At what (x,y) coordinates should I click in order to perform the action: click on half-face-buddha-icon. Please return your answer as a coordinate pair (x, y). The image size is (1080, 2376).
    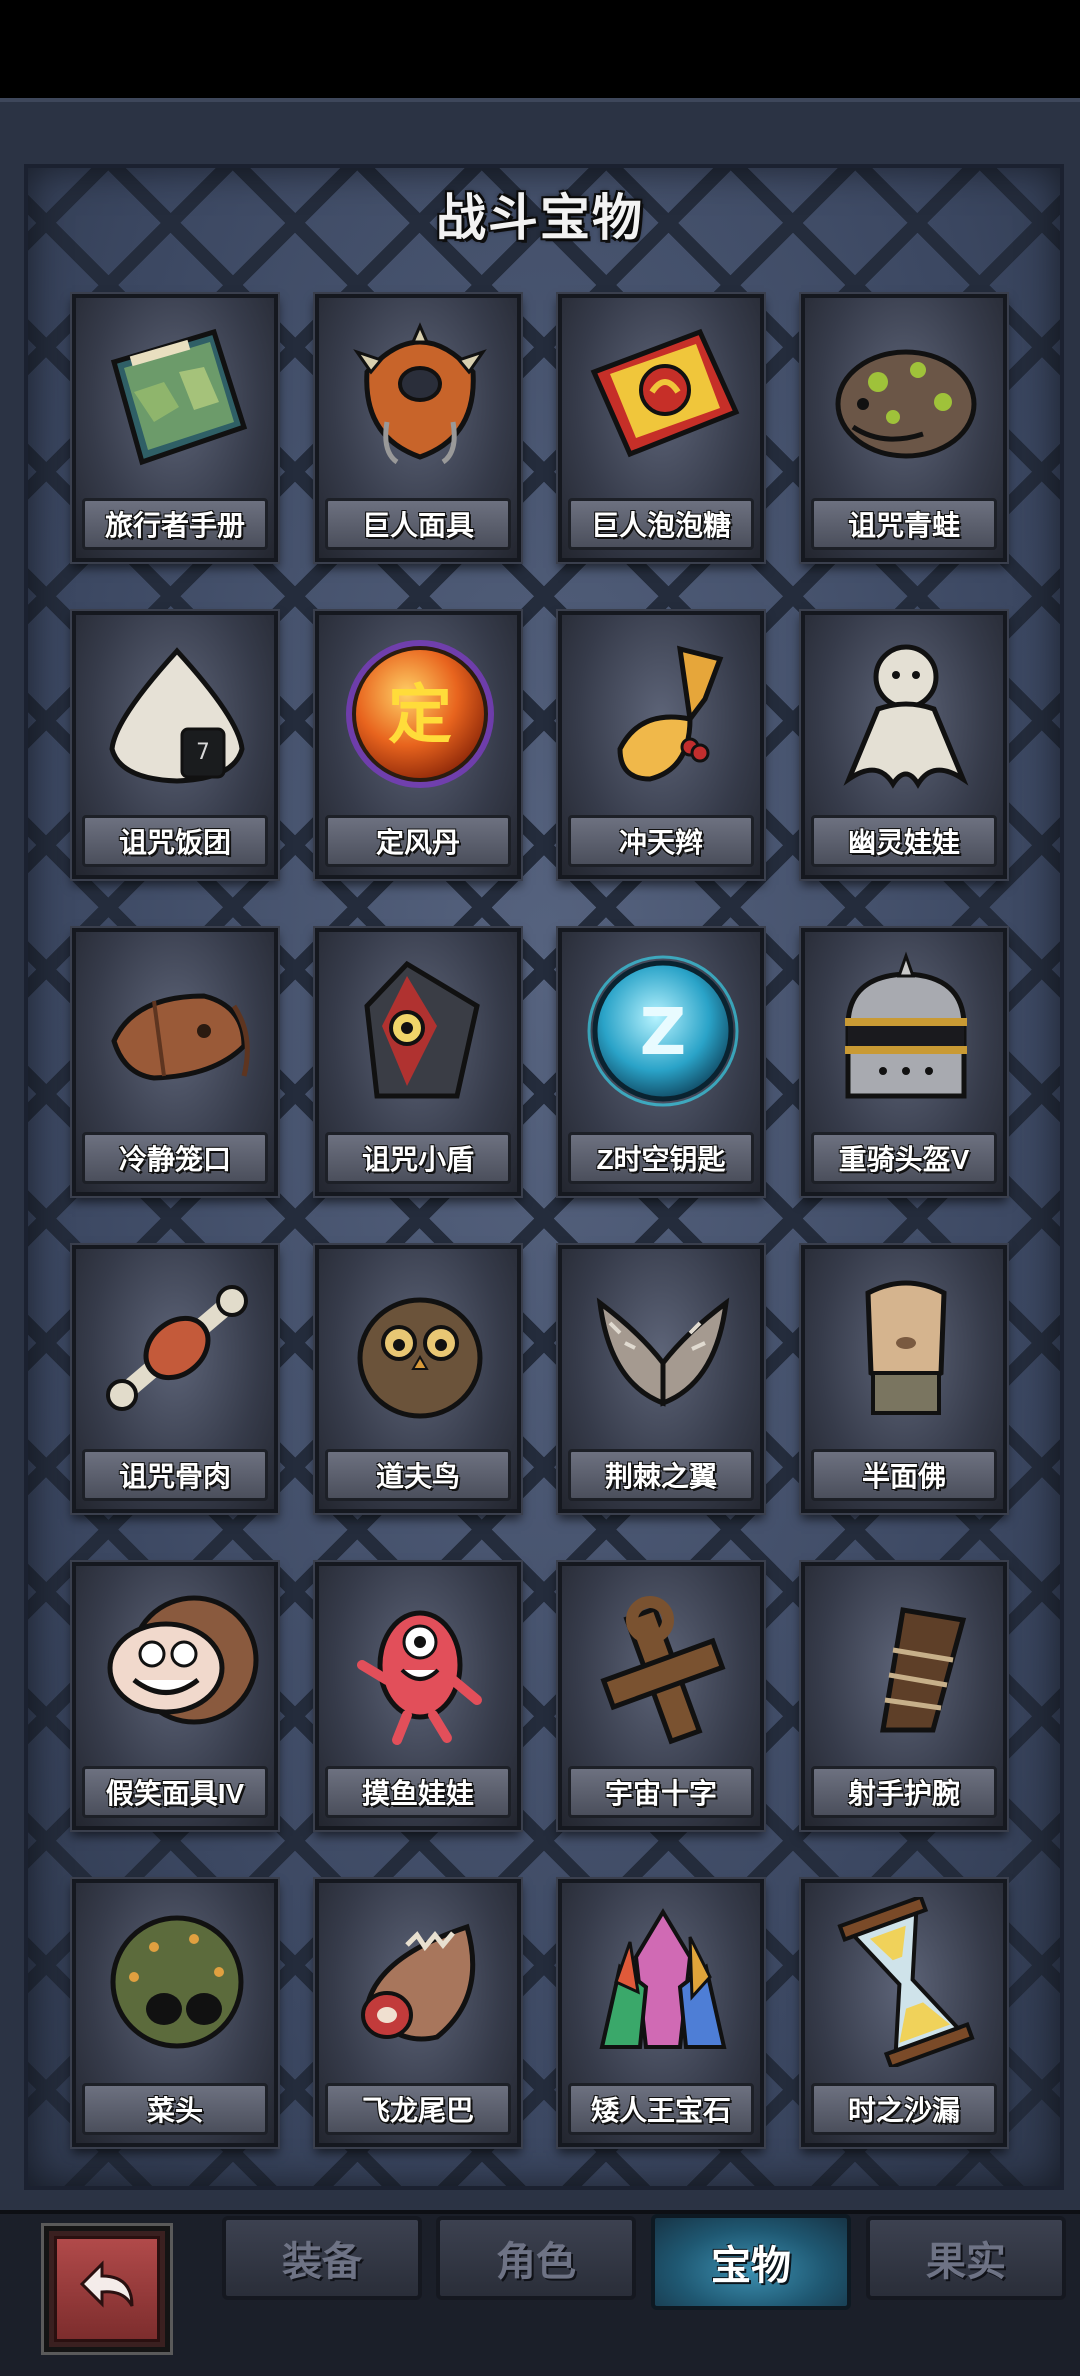
    Looking at the image, I should click on (906, 1348).